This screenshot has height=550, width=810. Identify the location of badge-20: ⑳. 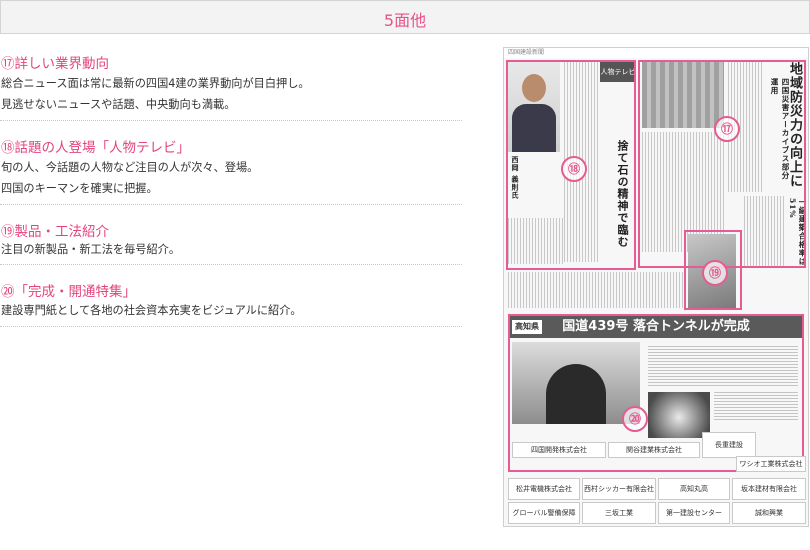
(635, 419).